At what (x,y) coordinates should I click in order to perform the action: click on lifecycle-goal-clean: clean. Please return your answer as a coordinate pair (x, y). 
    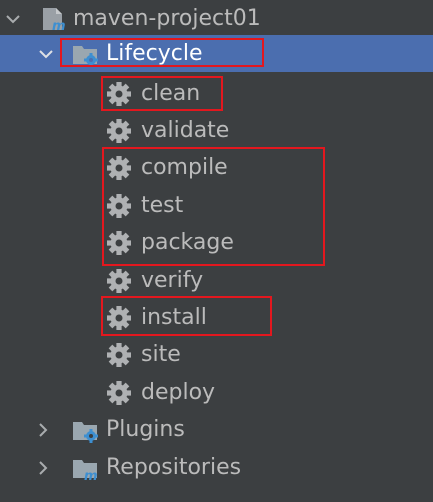
    Looking at the image, I should click on (216, 93).